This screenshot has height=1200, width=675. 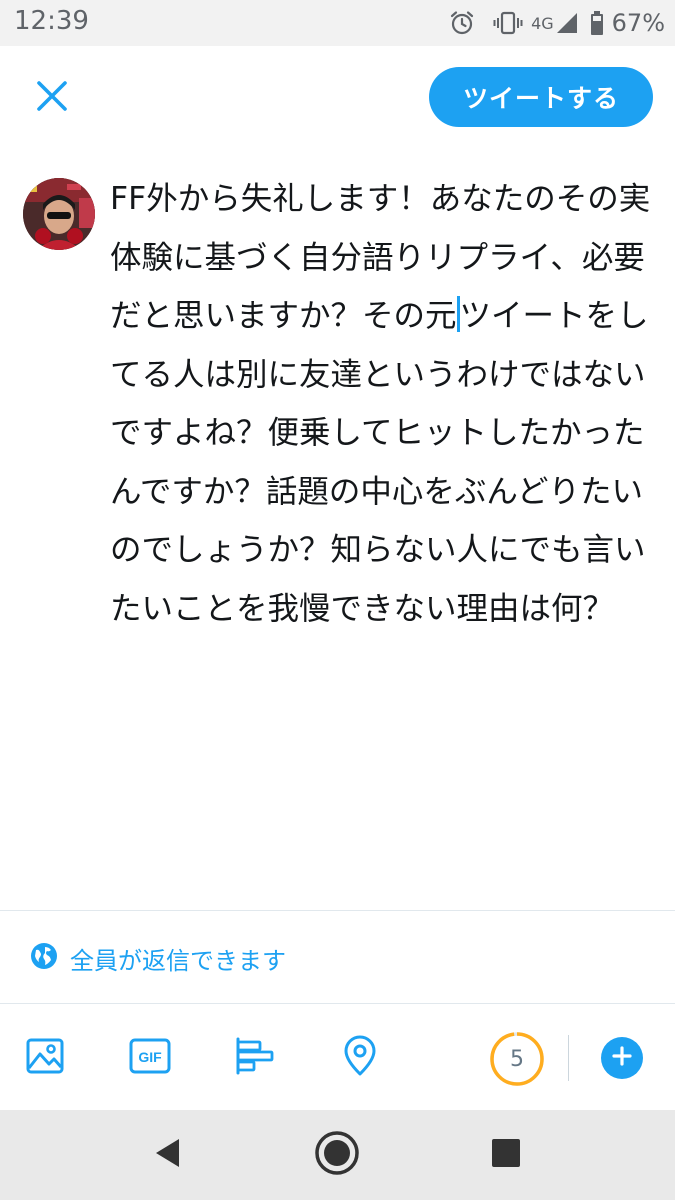 What do you see at coordinates (337, 23) in the screenshot?
I see `status-bar: 12:39 4G 67%` at bounding box center [337, 23].